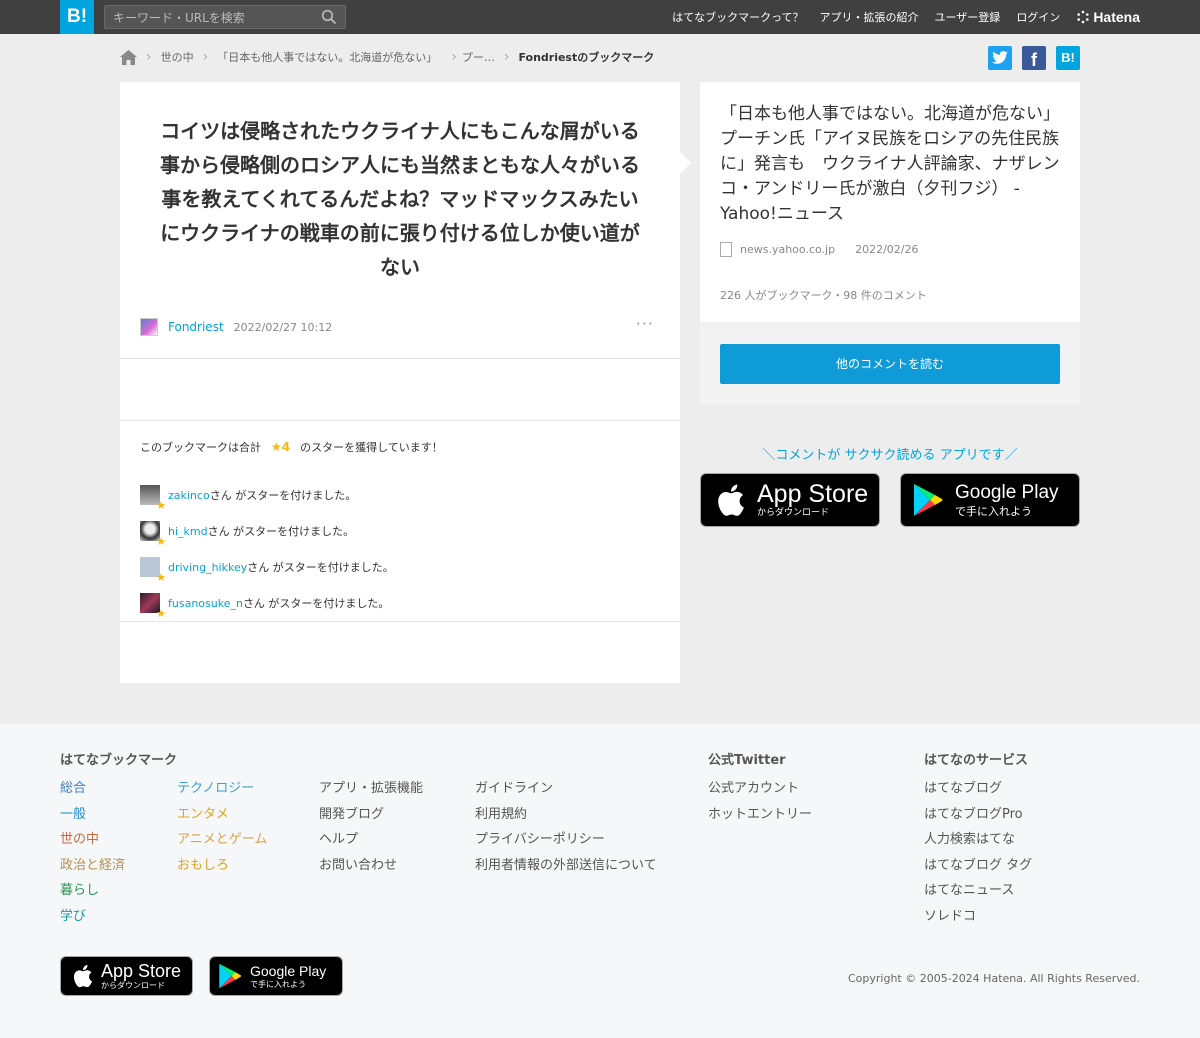  Describe the element at coordinates (371, 866) in the screenshot. I see `footer-link: お問い合わせ` at that location.